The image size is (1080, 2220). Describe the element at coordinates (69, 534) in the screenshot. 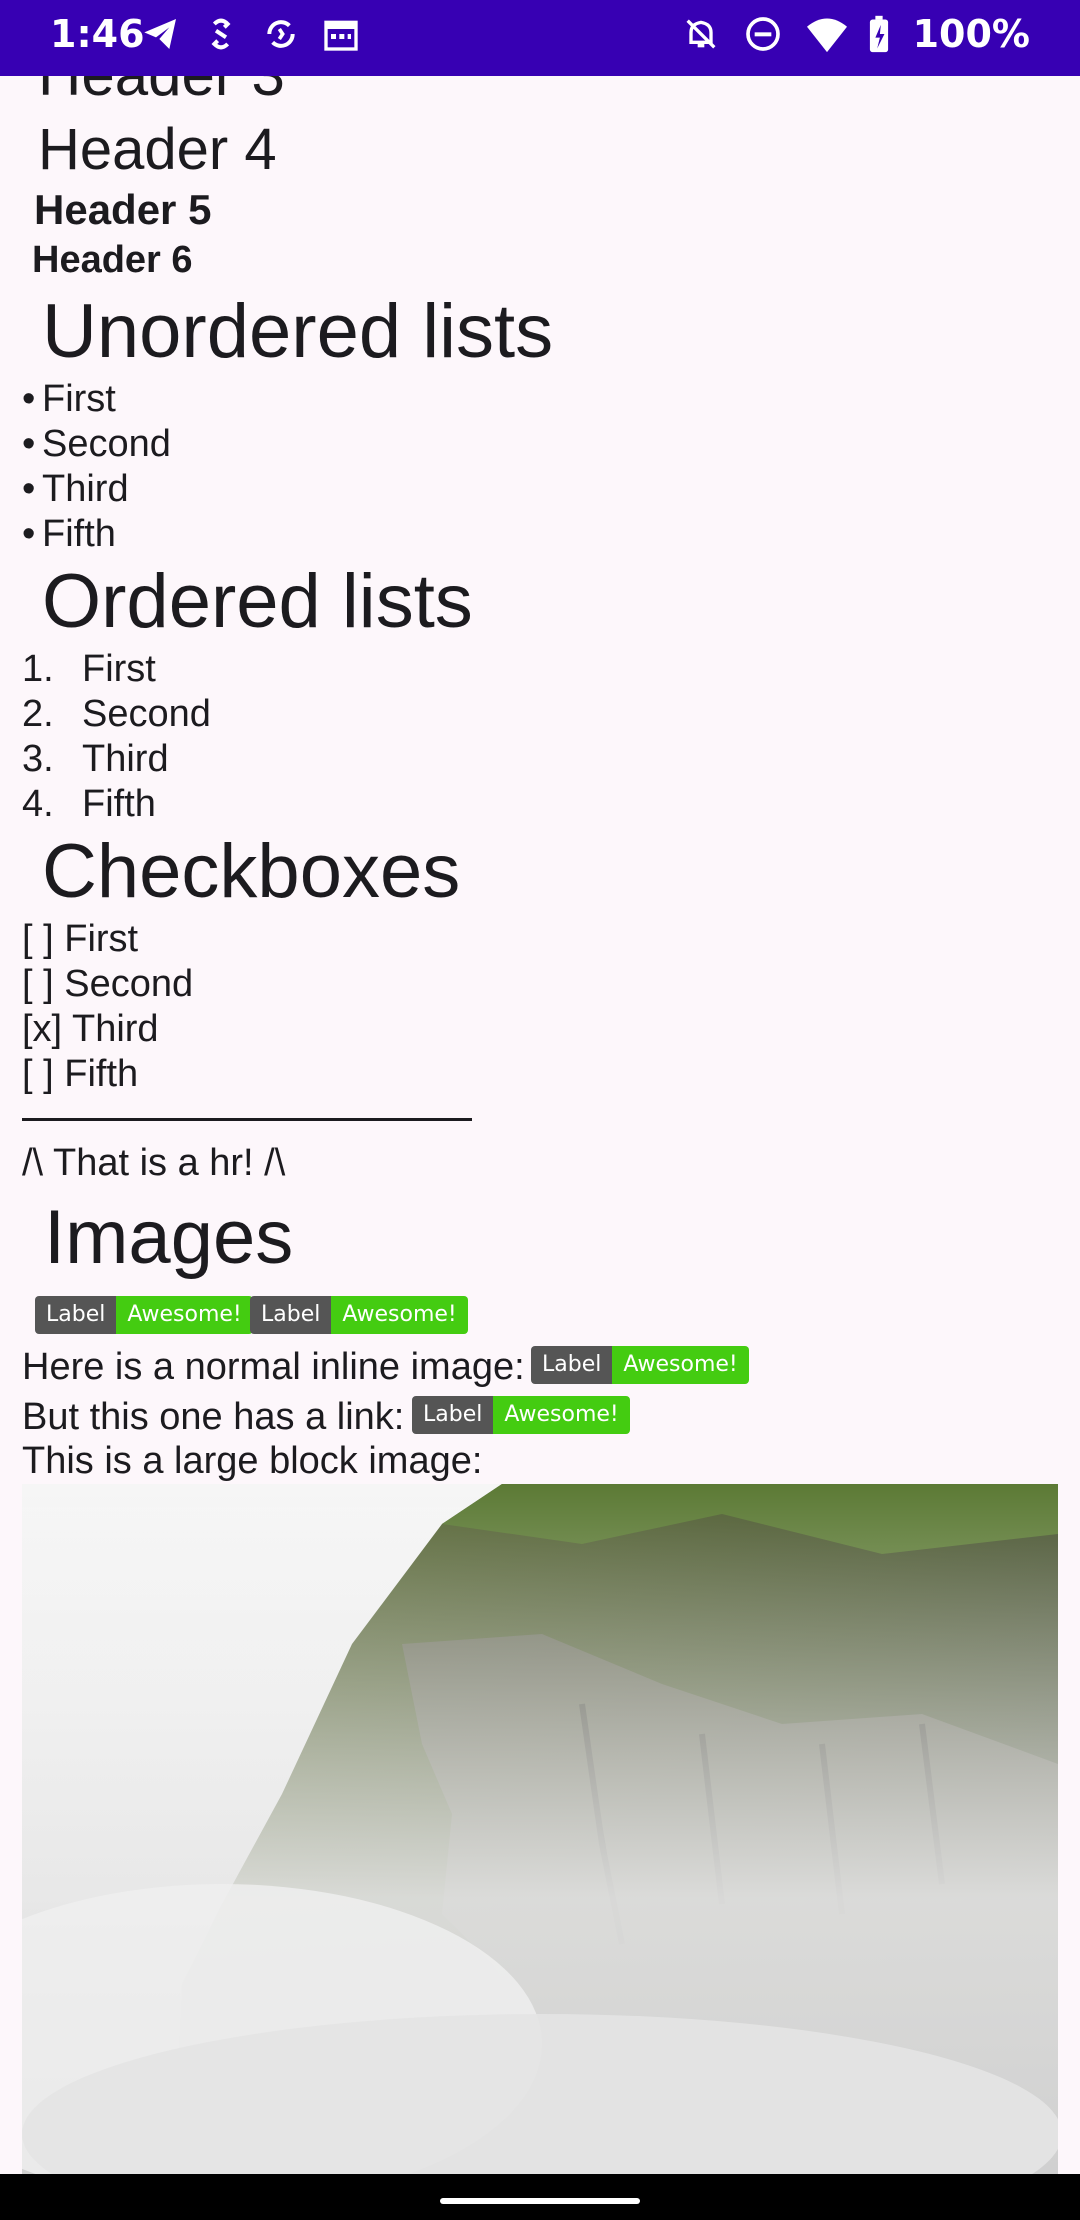

I see `list-item: • Fifth` at that location.